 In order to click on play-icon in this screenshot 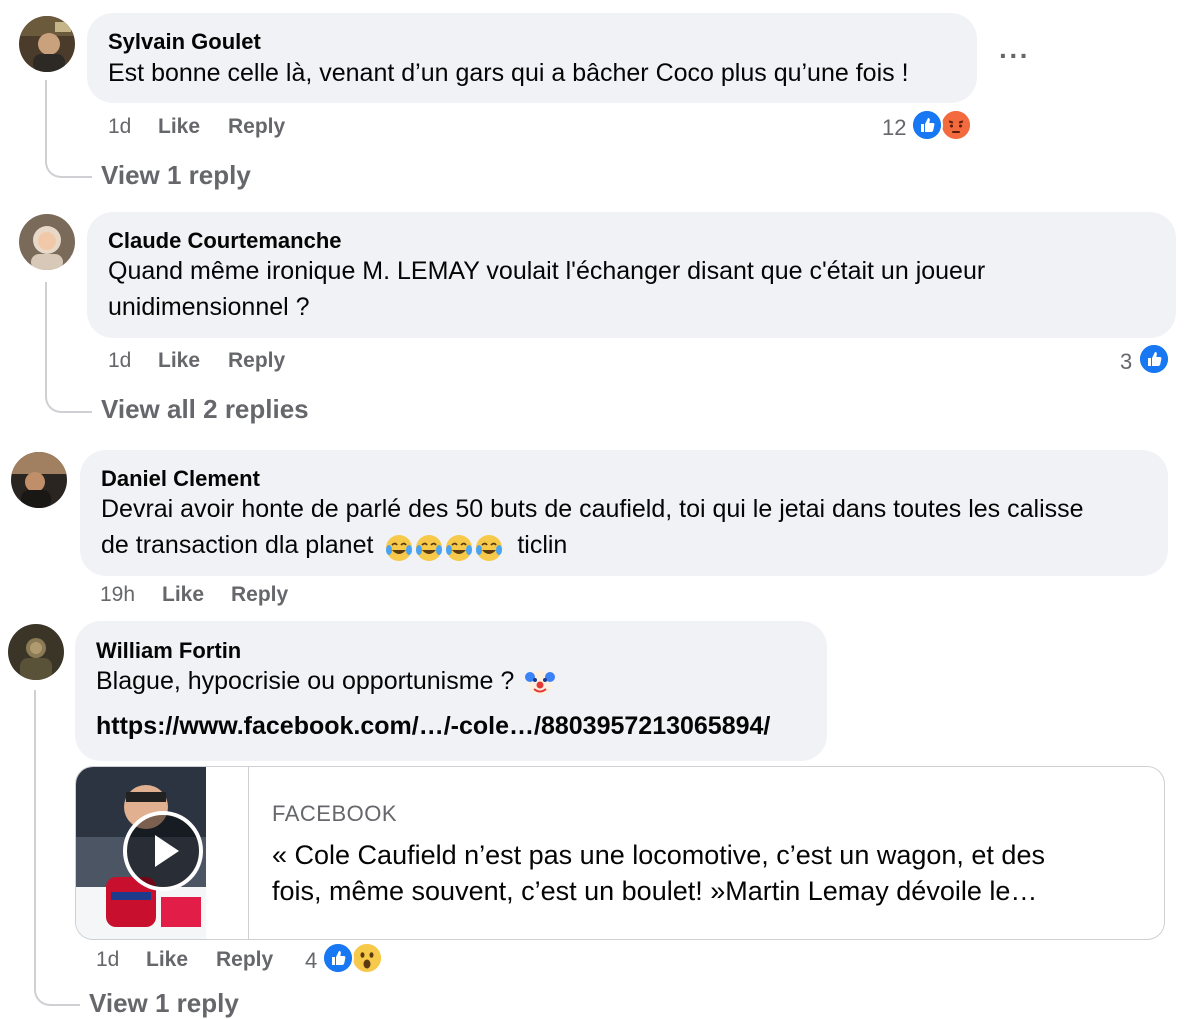, I will do `click(163, 851)`.